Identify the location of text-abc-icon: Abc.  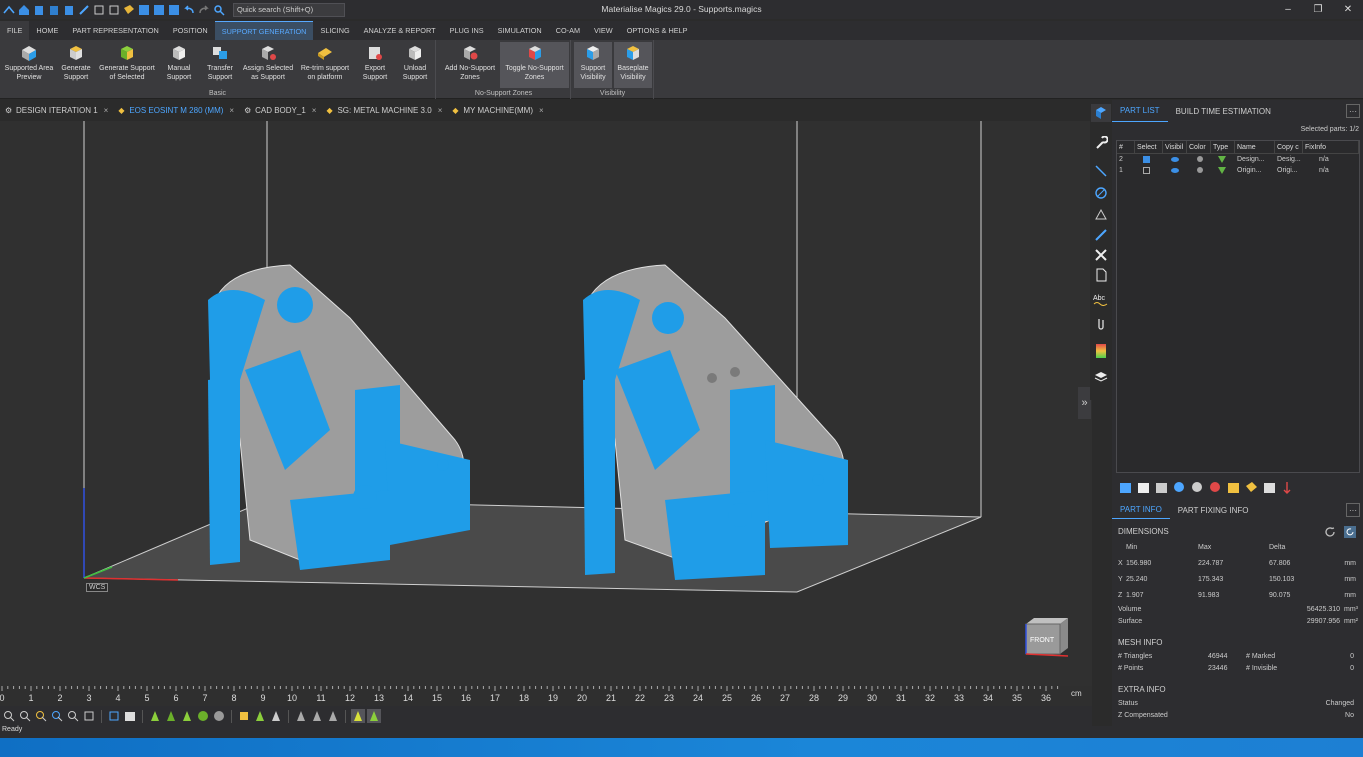
(1101, 299).